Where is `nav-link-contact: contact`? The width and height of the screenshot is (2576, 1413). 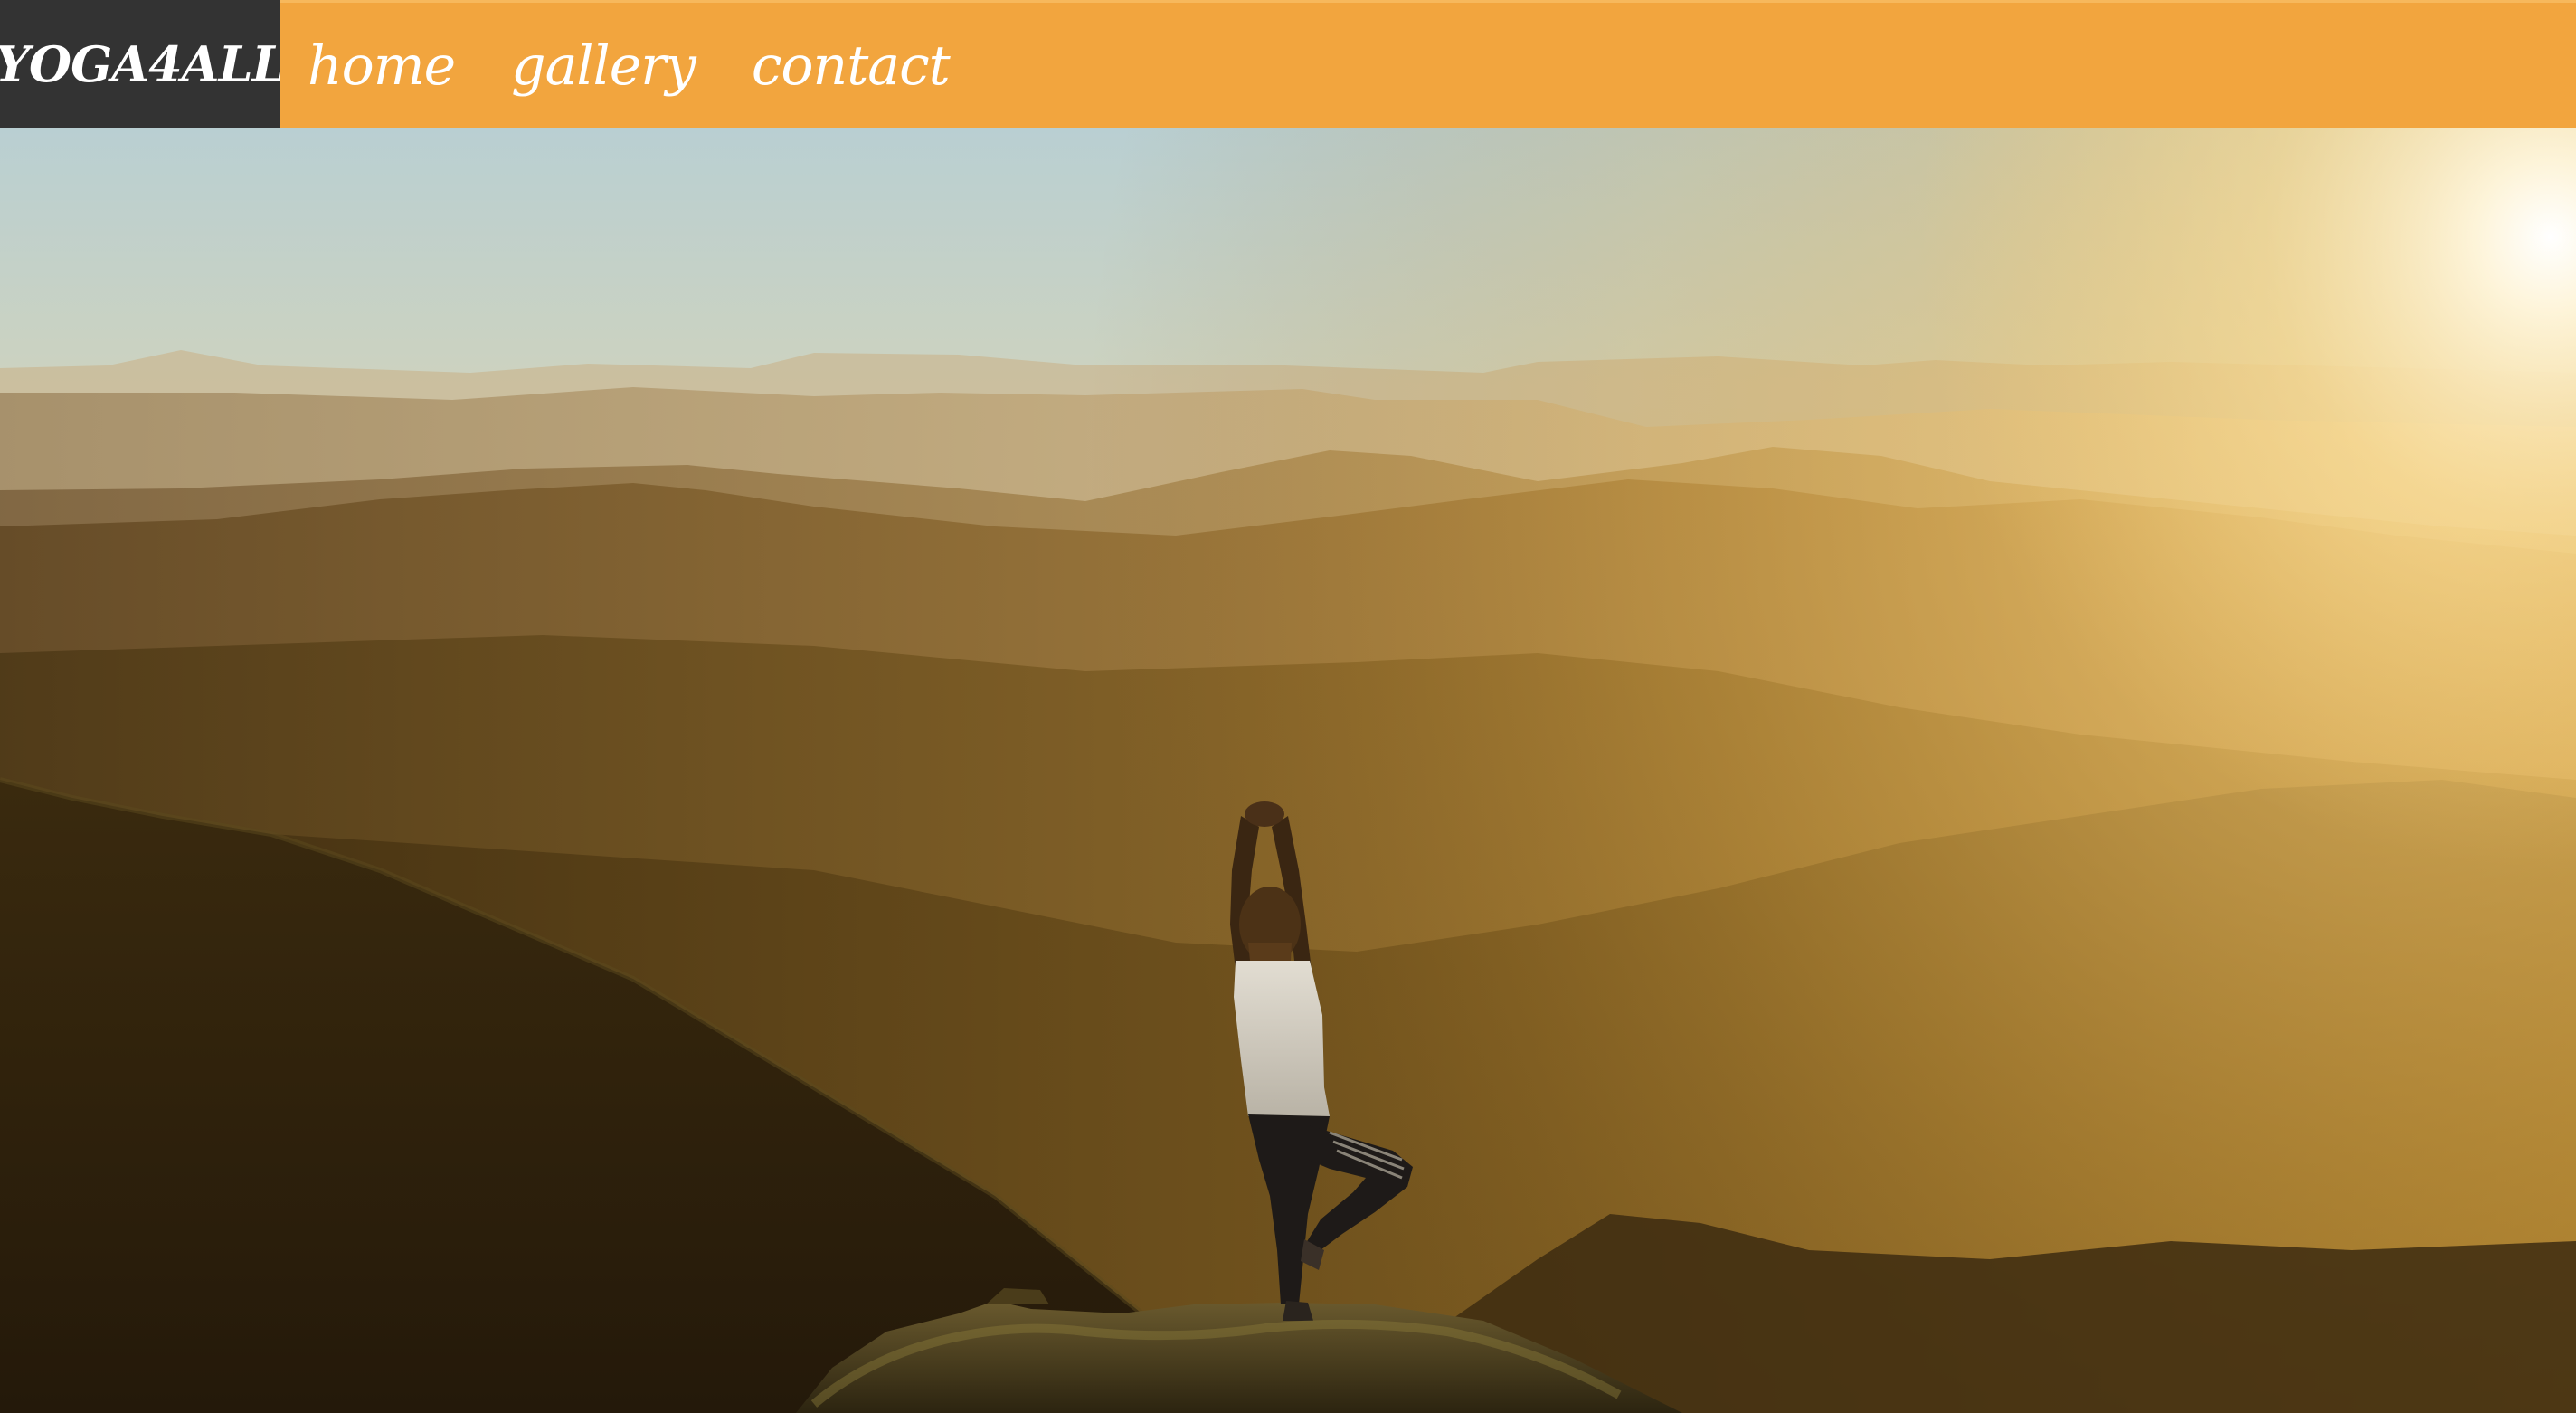
nav-link-contact: contact is located at coordinates (851, 66).